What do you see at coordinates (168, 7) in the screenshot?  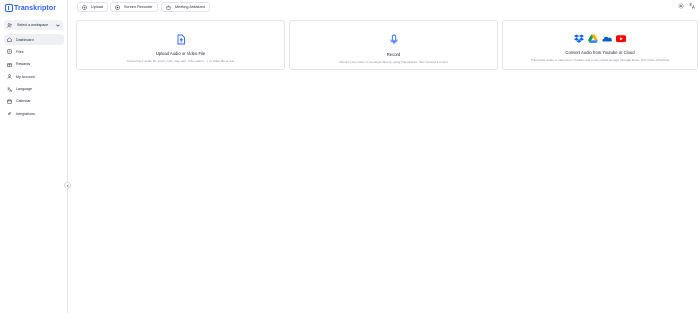 I see `bot-icon` at bounding box center [168, 7].